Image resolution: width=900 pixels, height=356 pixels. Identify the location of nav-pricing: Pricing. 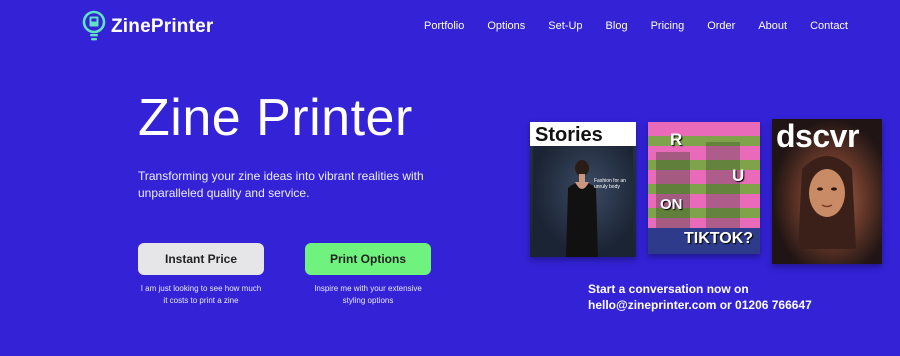
(668, 26).